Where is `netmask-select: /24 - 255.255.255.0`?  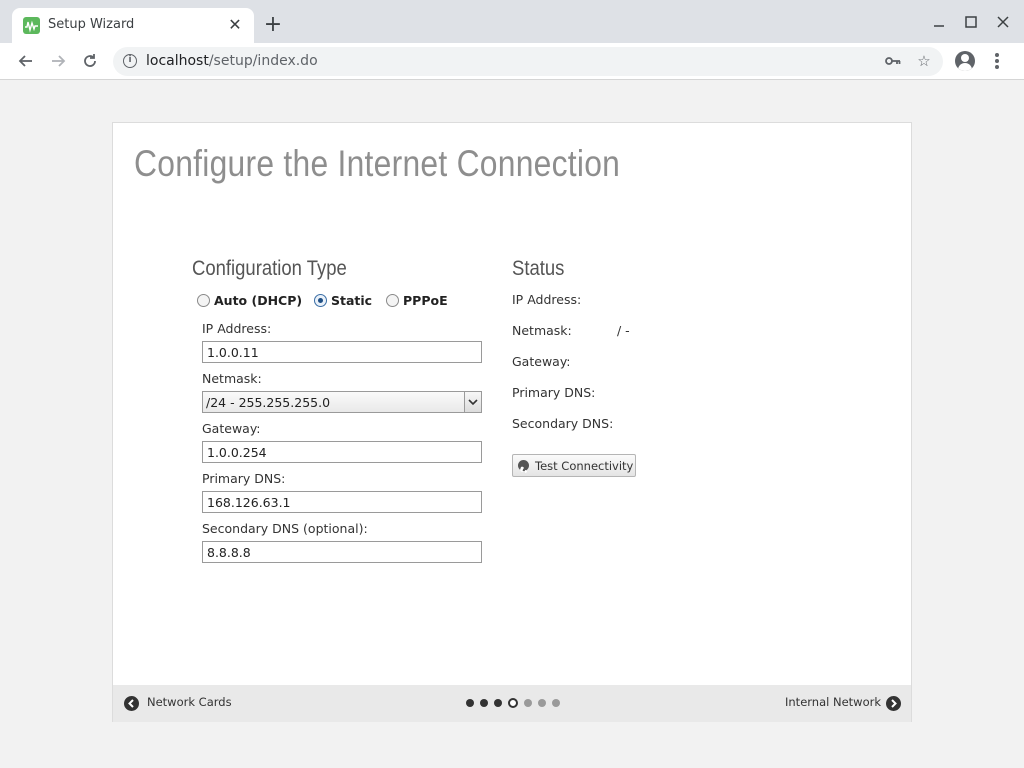 netmask-select: /24 - 255.255.255.0 is located at coordinates (342, 402).